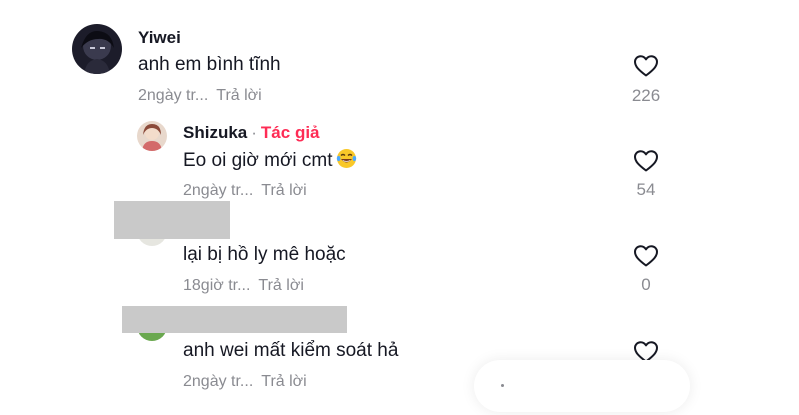 This screenshot has height=415, width=799. What do you see at coordinates (264, 254) in the screenshot?
I see `reply-text: lại bị hồ ly mê hoặc` at bounding box center [264, 254].